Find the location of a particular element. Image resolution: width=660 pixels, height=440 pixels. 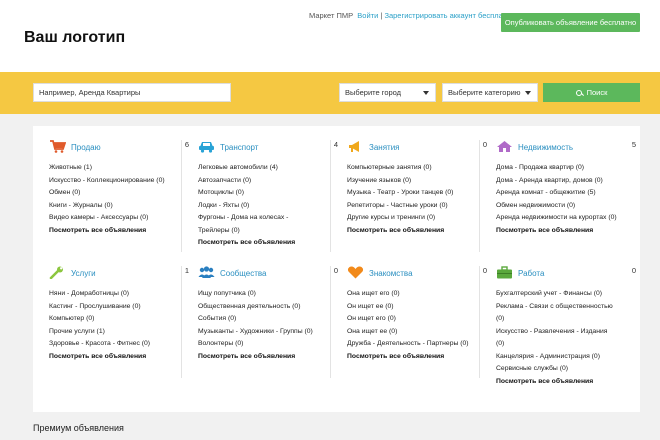

subcategory-link: Автозапчасти (0) is located at coordinates (268, 181).